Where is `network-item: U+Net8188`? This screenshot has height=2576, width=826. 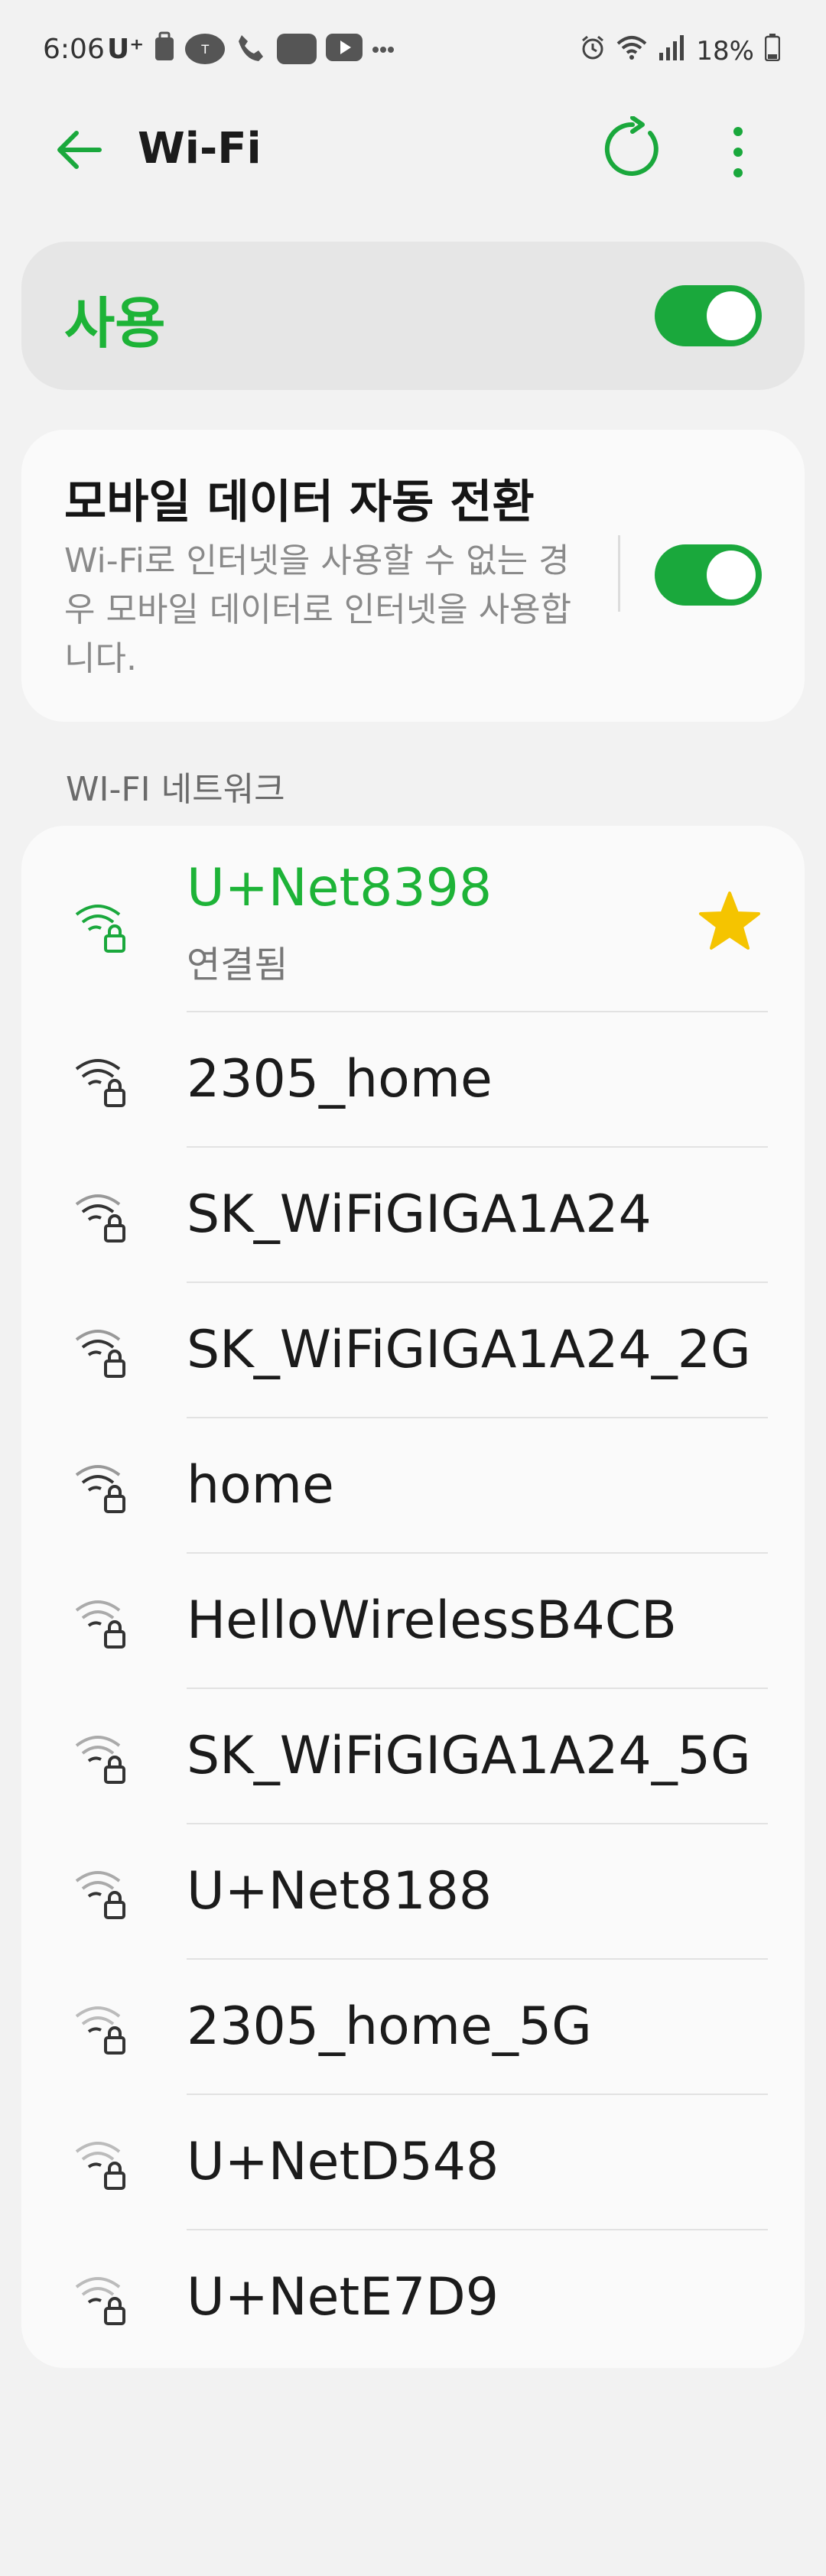
network-item: U+Net8188 is located at coordinates (413, 1892).